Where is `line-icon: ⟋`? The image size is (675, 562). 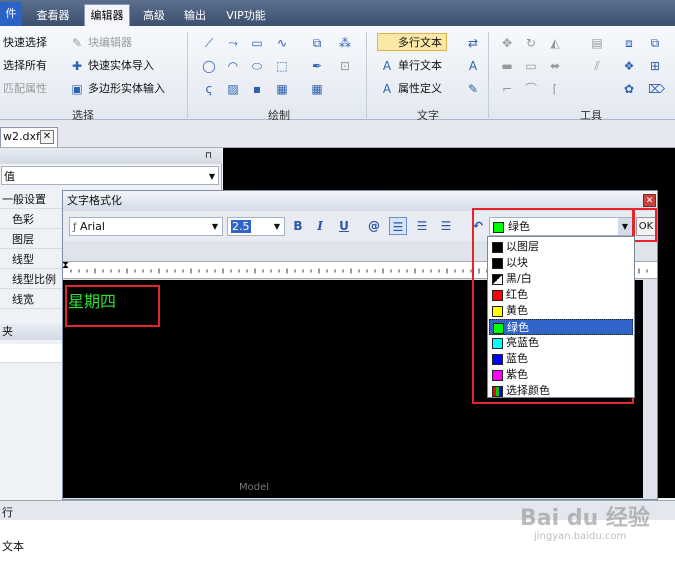
line-icon: ⟋ is located at coordinates (209, 43).